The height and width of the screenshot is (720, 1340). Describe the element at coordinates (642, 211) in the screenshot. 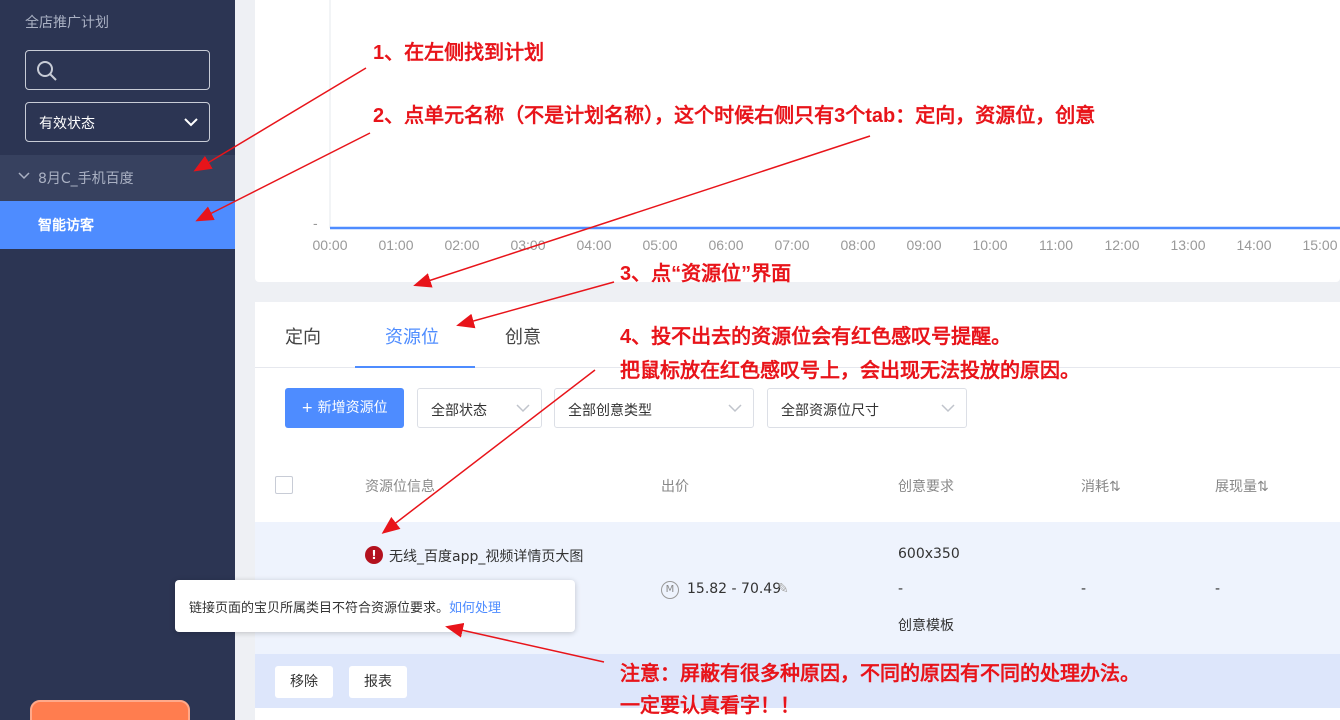

I see `arrow-2b` at that location.